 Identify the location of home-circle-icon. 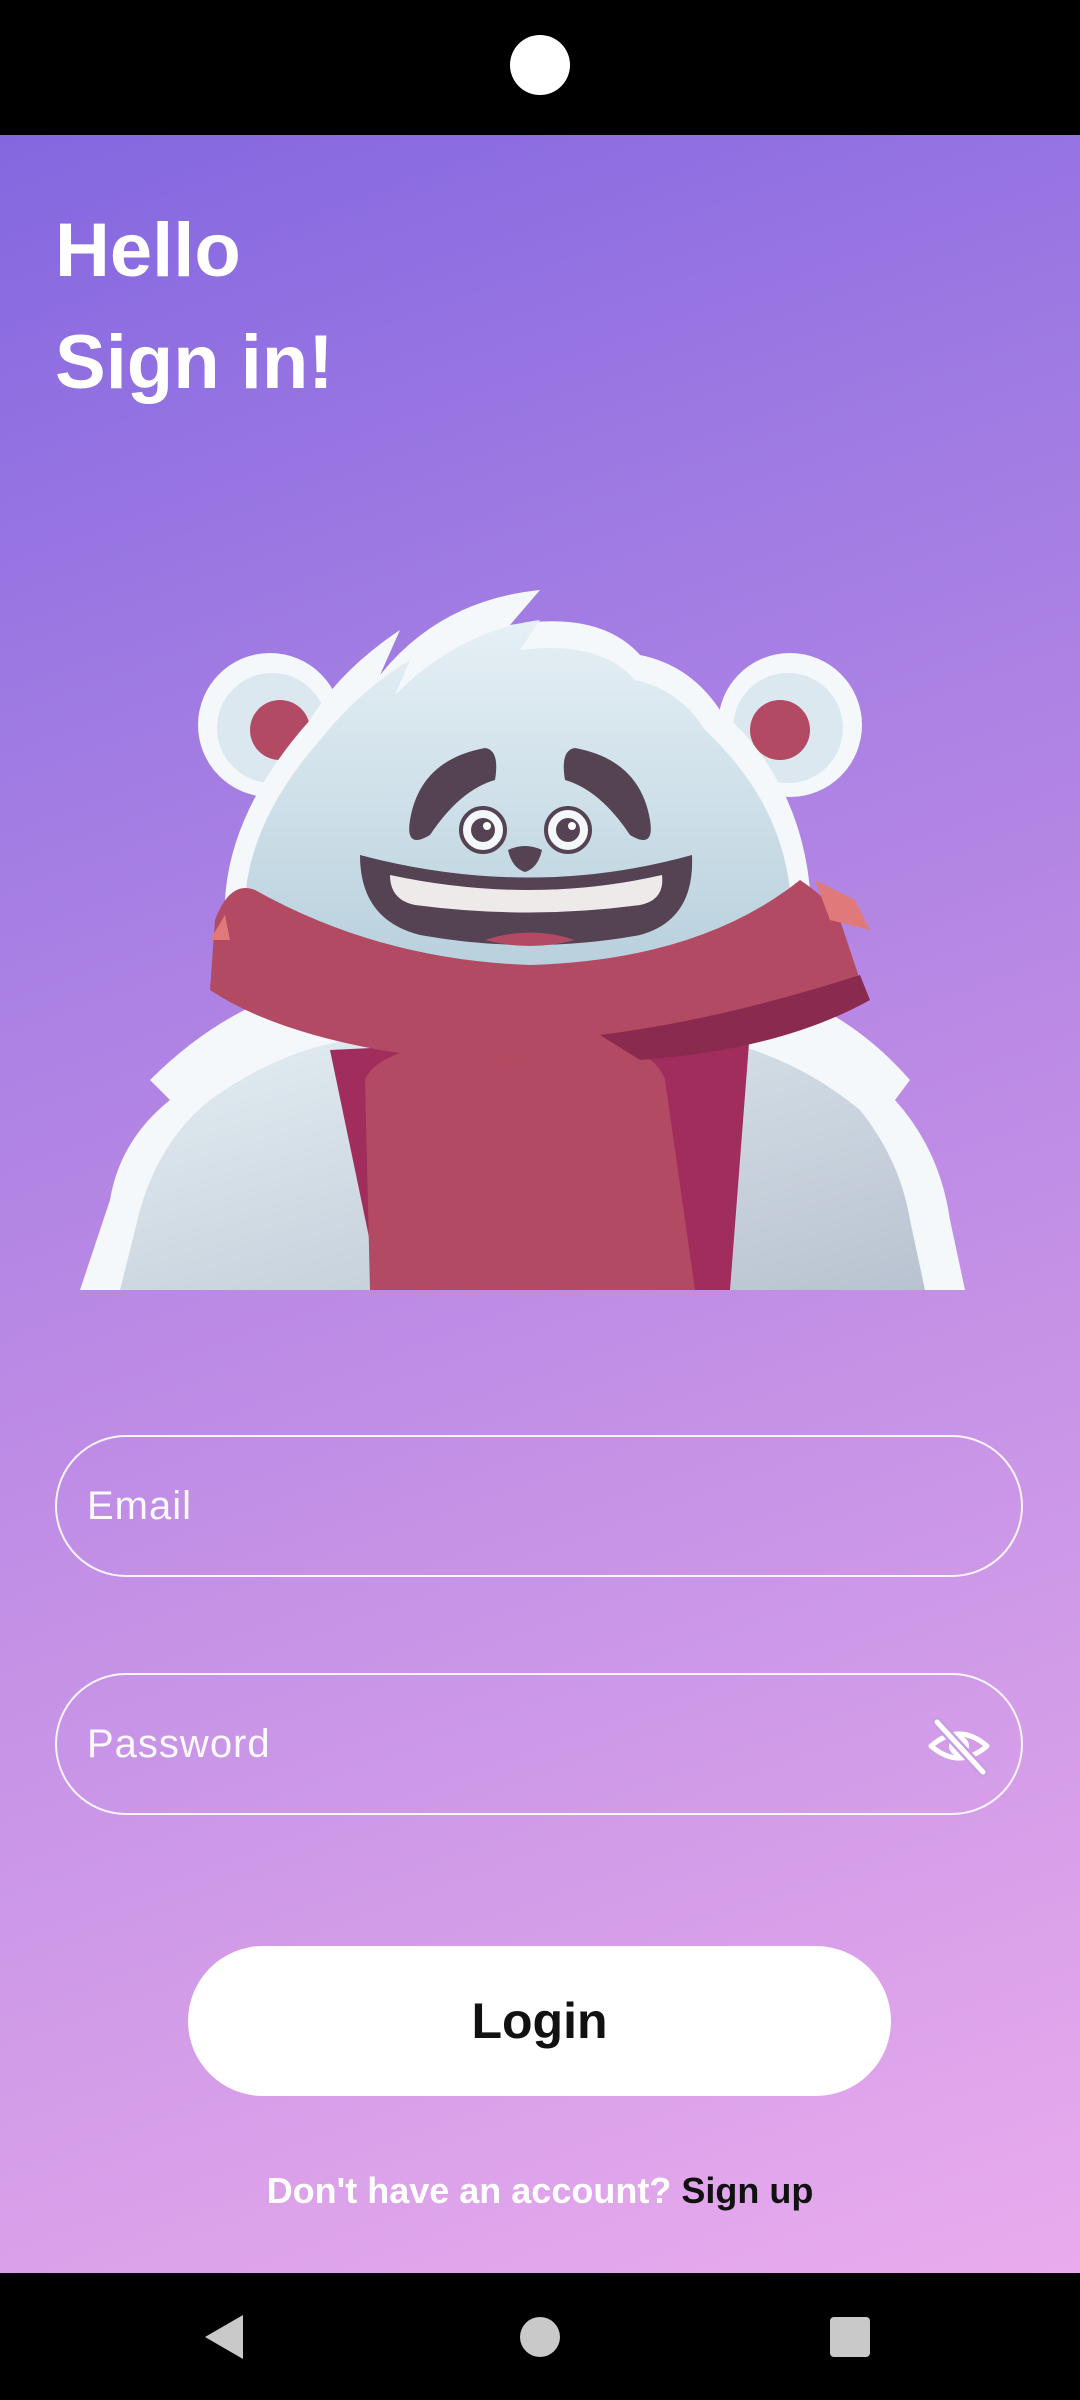
(540, 2337).